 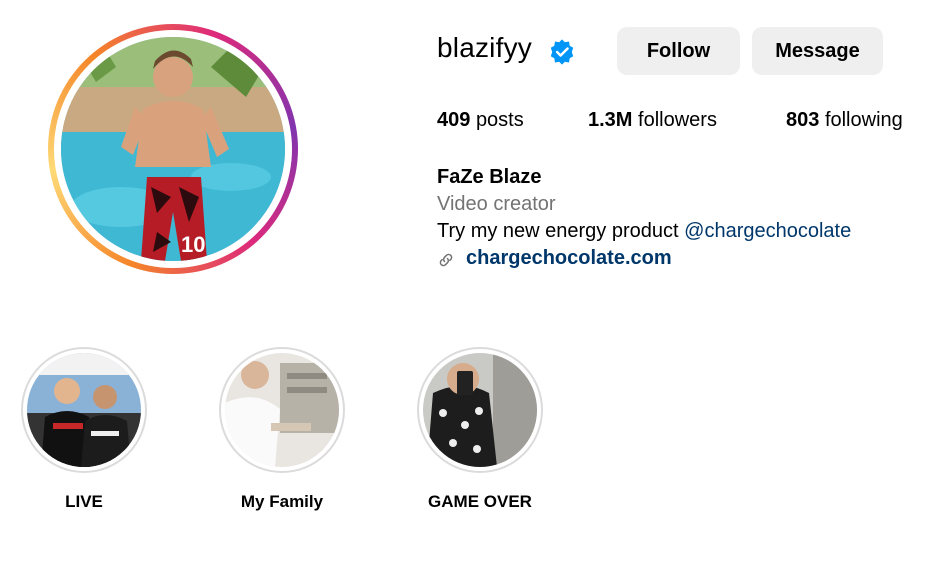 I want to click on link-icon, so click(x=446, y=259).